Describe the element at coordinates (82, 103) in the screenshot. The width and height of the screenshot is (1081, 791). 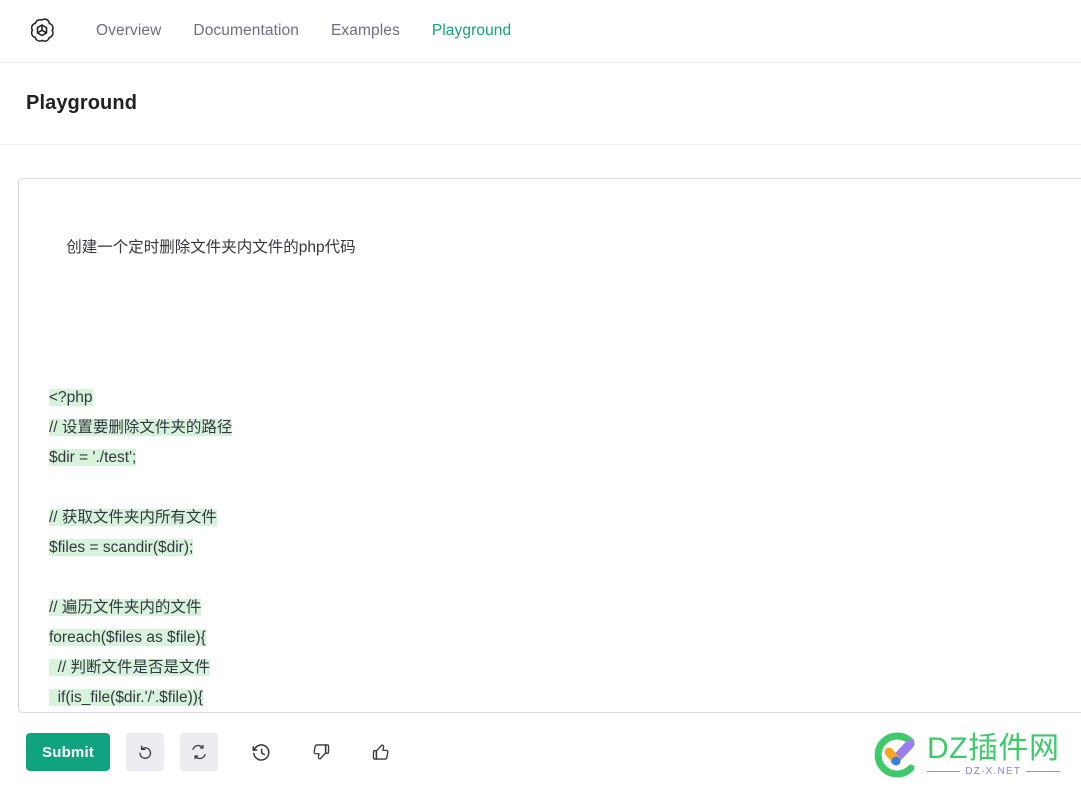
I see `page-title: Playground` at that location.